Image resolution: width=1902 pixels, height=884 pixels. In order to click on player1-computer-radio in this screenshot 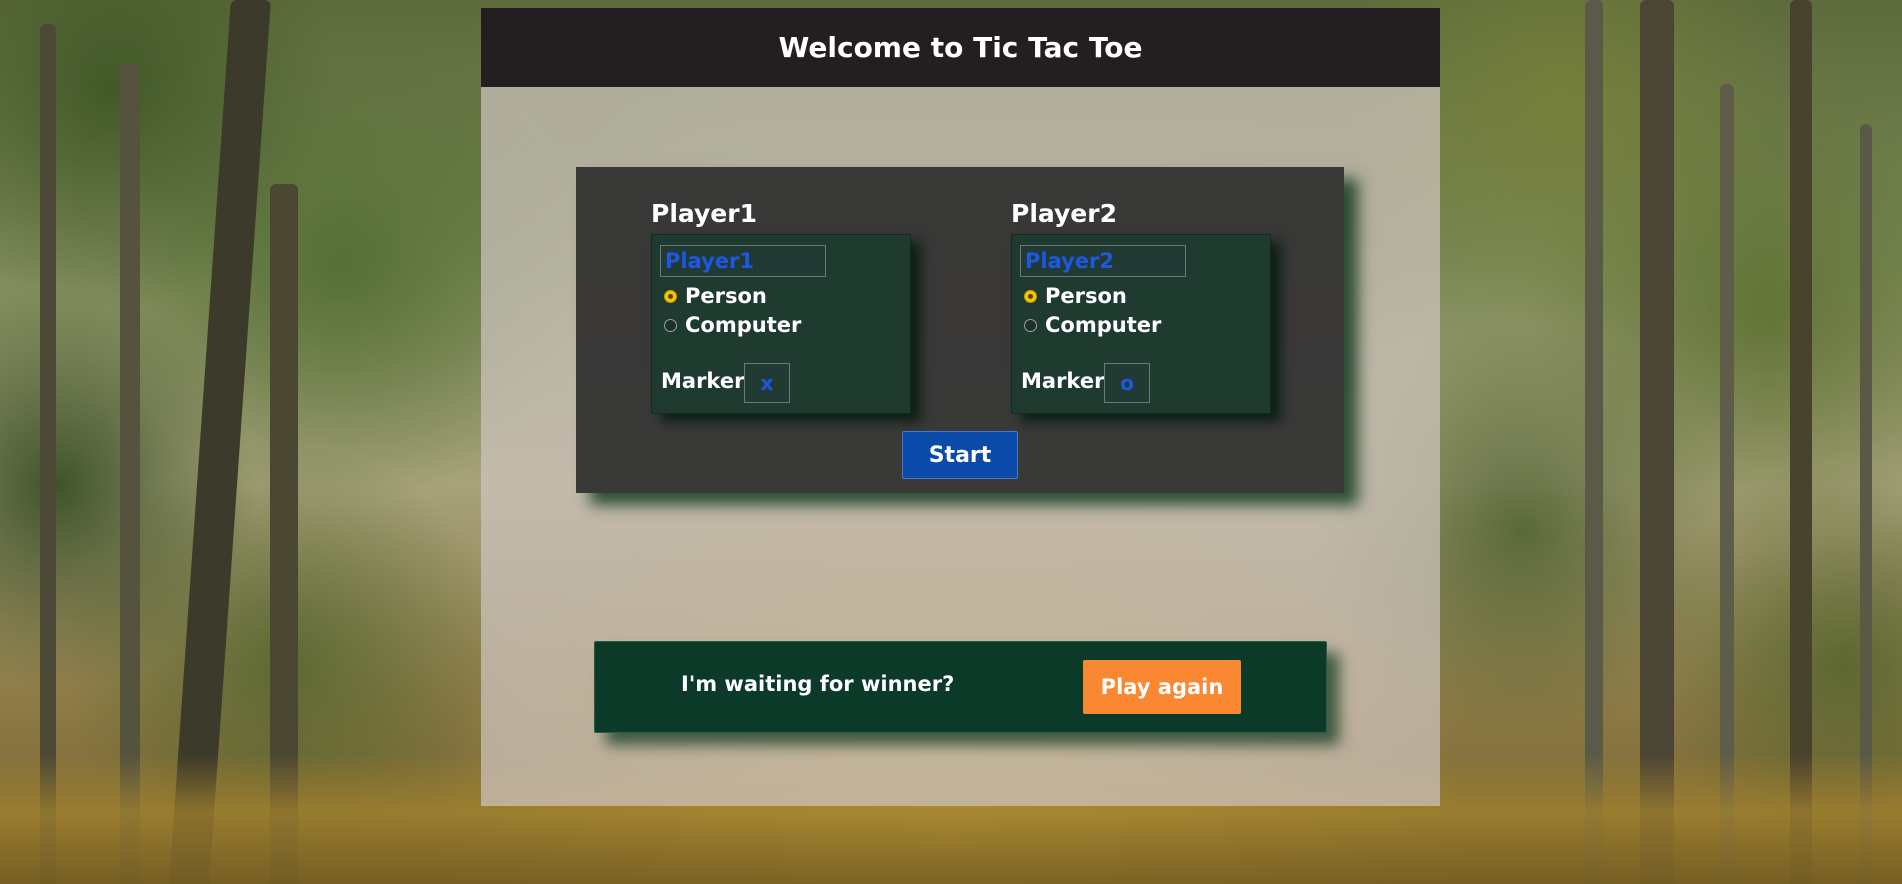, I will do `click(670, 325)`.